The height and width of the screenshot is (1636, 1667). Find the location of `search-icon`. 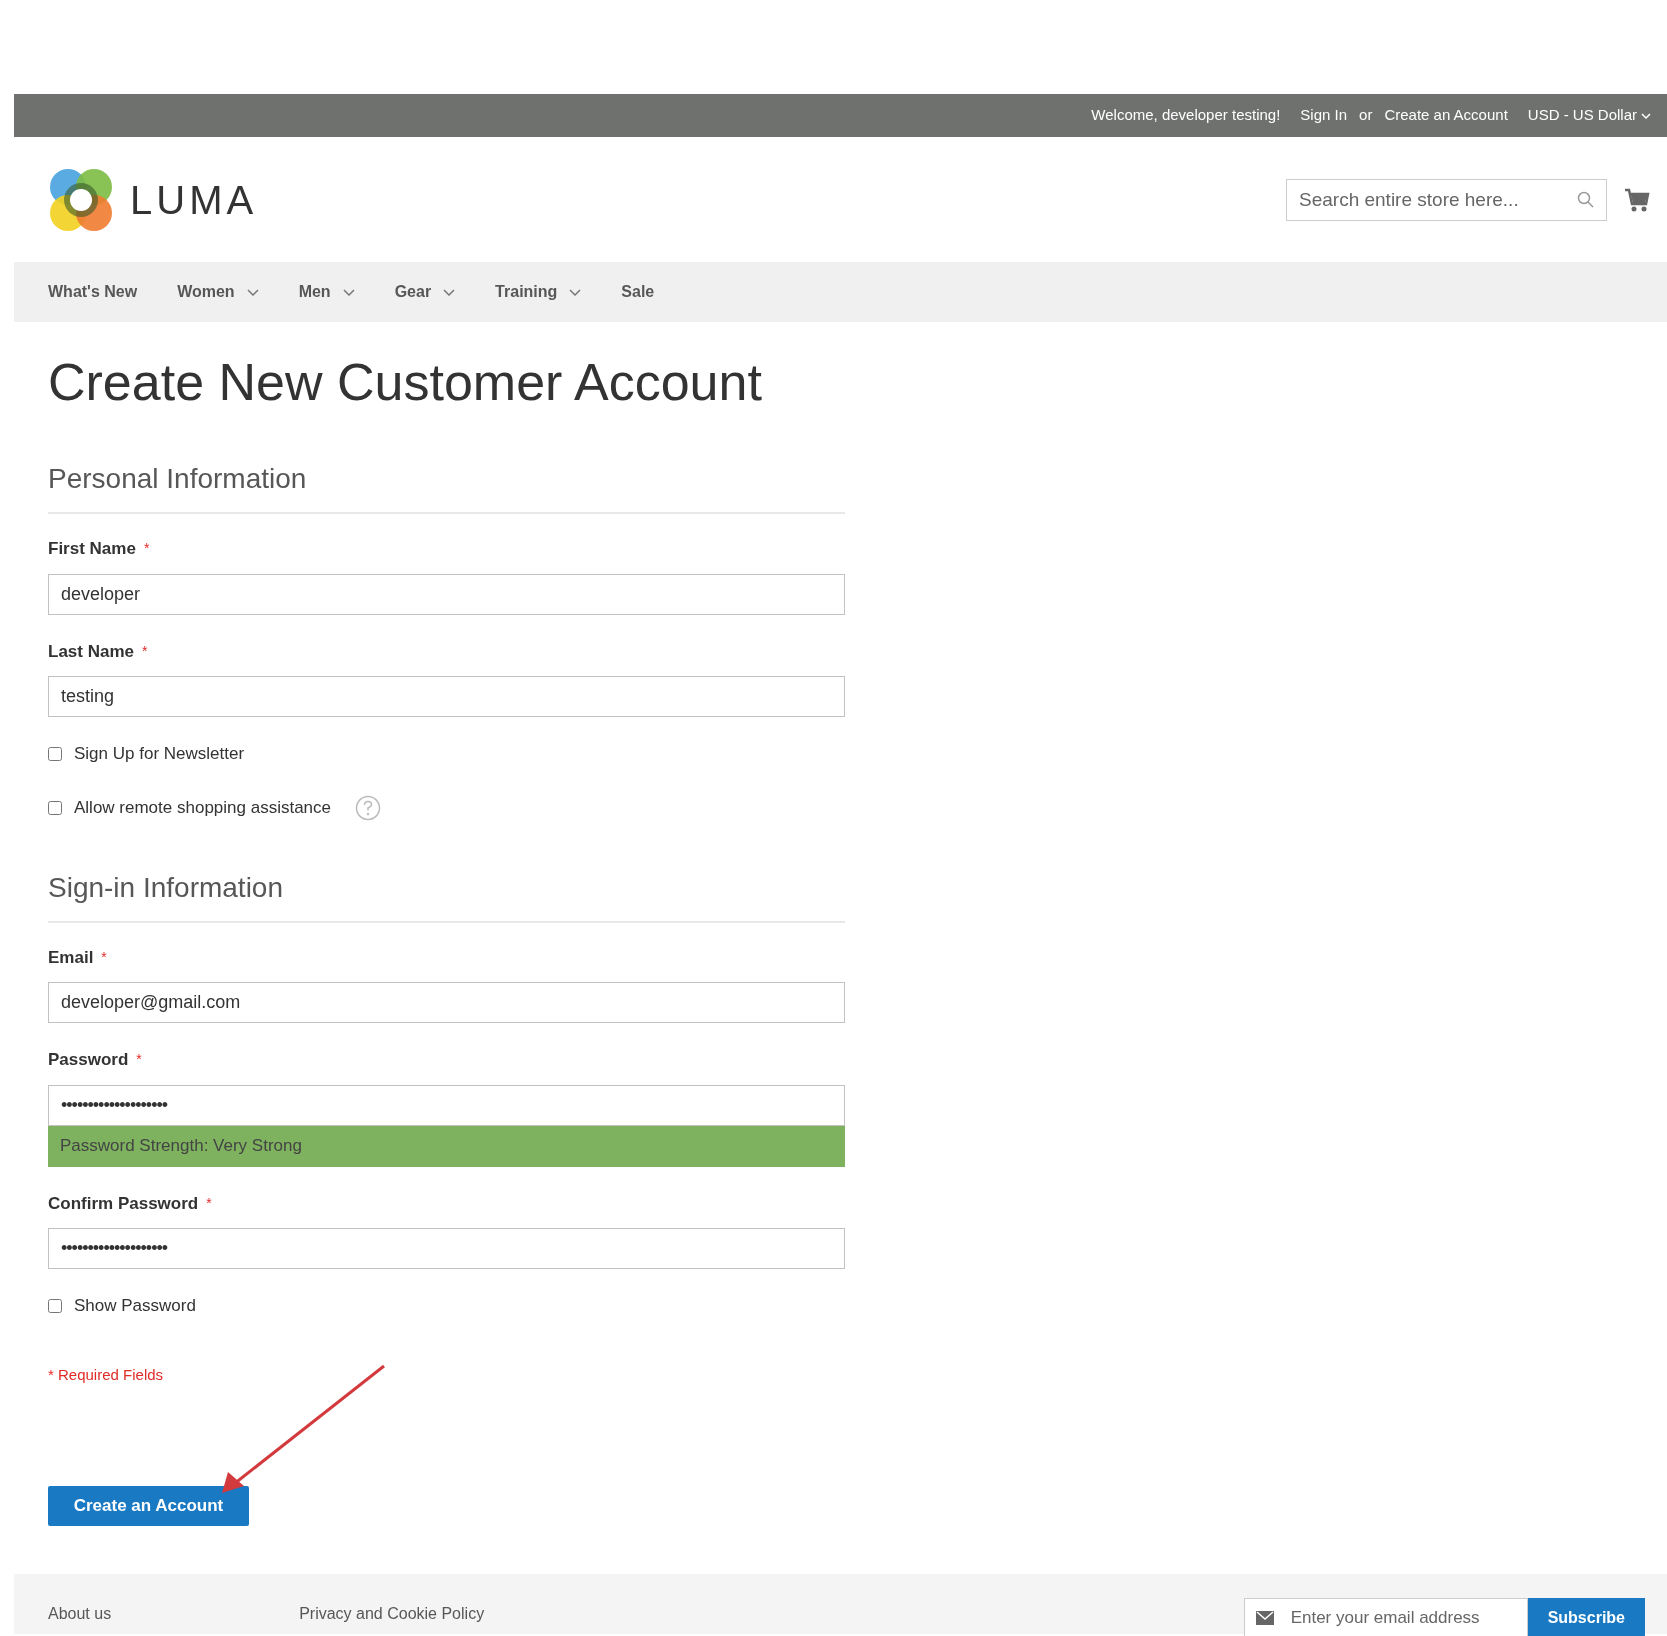

search-icon is located at coordinates (1586, 199).